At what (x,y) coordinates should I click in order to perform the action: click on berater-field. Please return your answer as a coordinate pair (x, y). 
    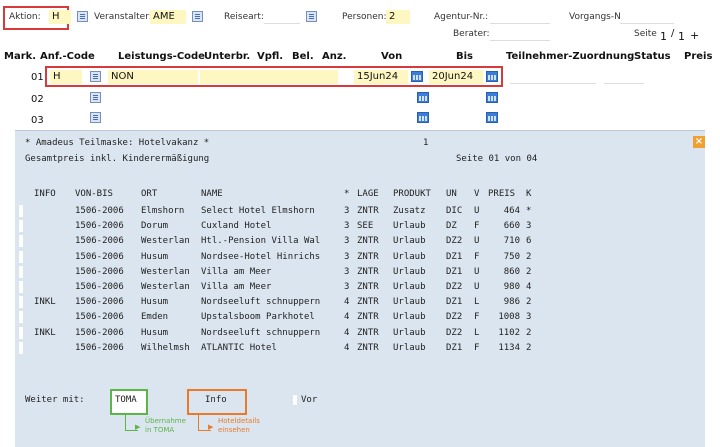
    Looking at the image, I should click on (520, 34).